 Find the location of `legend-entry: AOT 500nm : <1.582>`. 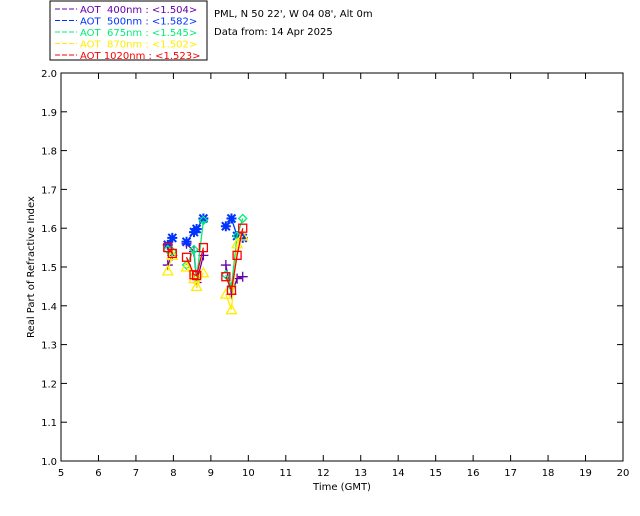

legend-entry: AOT 500nm : <1.582> is located at coordinates (138, 22).